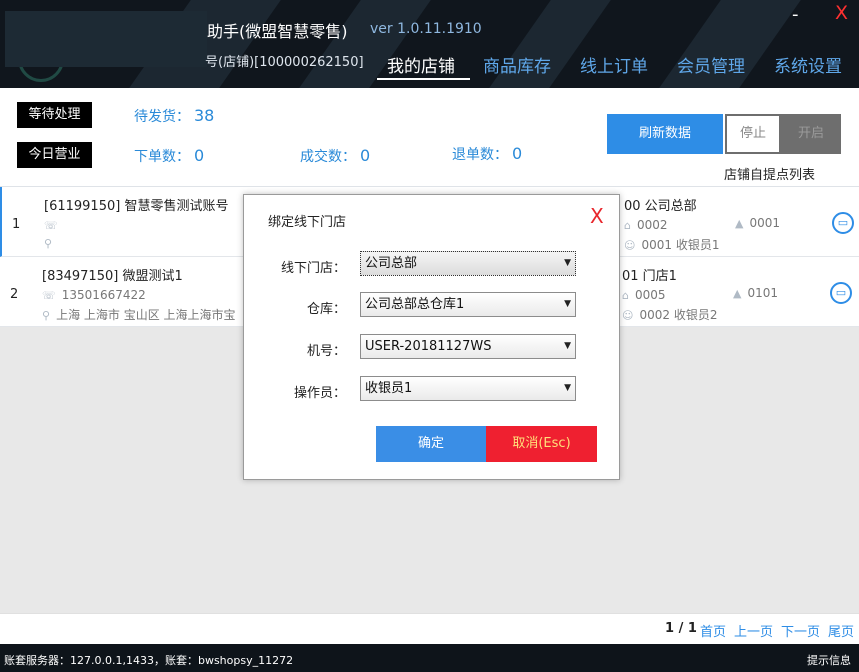 The width and height of the screenshot is (859, 672). I want to click on deals-value: 0, so click(365, 155).